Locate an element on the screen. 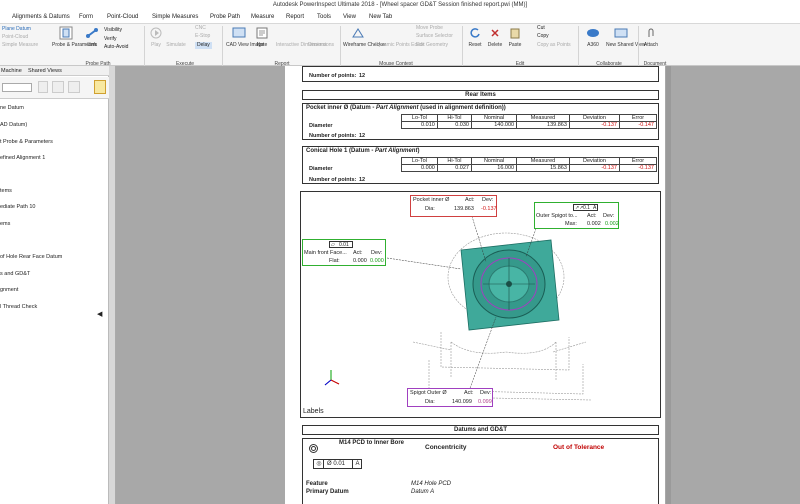 The width and height of the screenshot is (800, 504). conical-title-italic: Part Alignment is located at coordinates (396, 151).